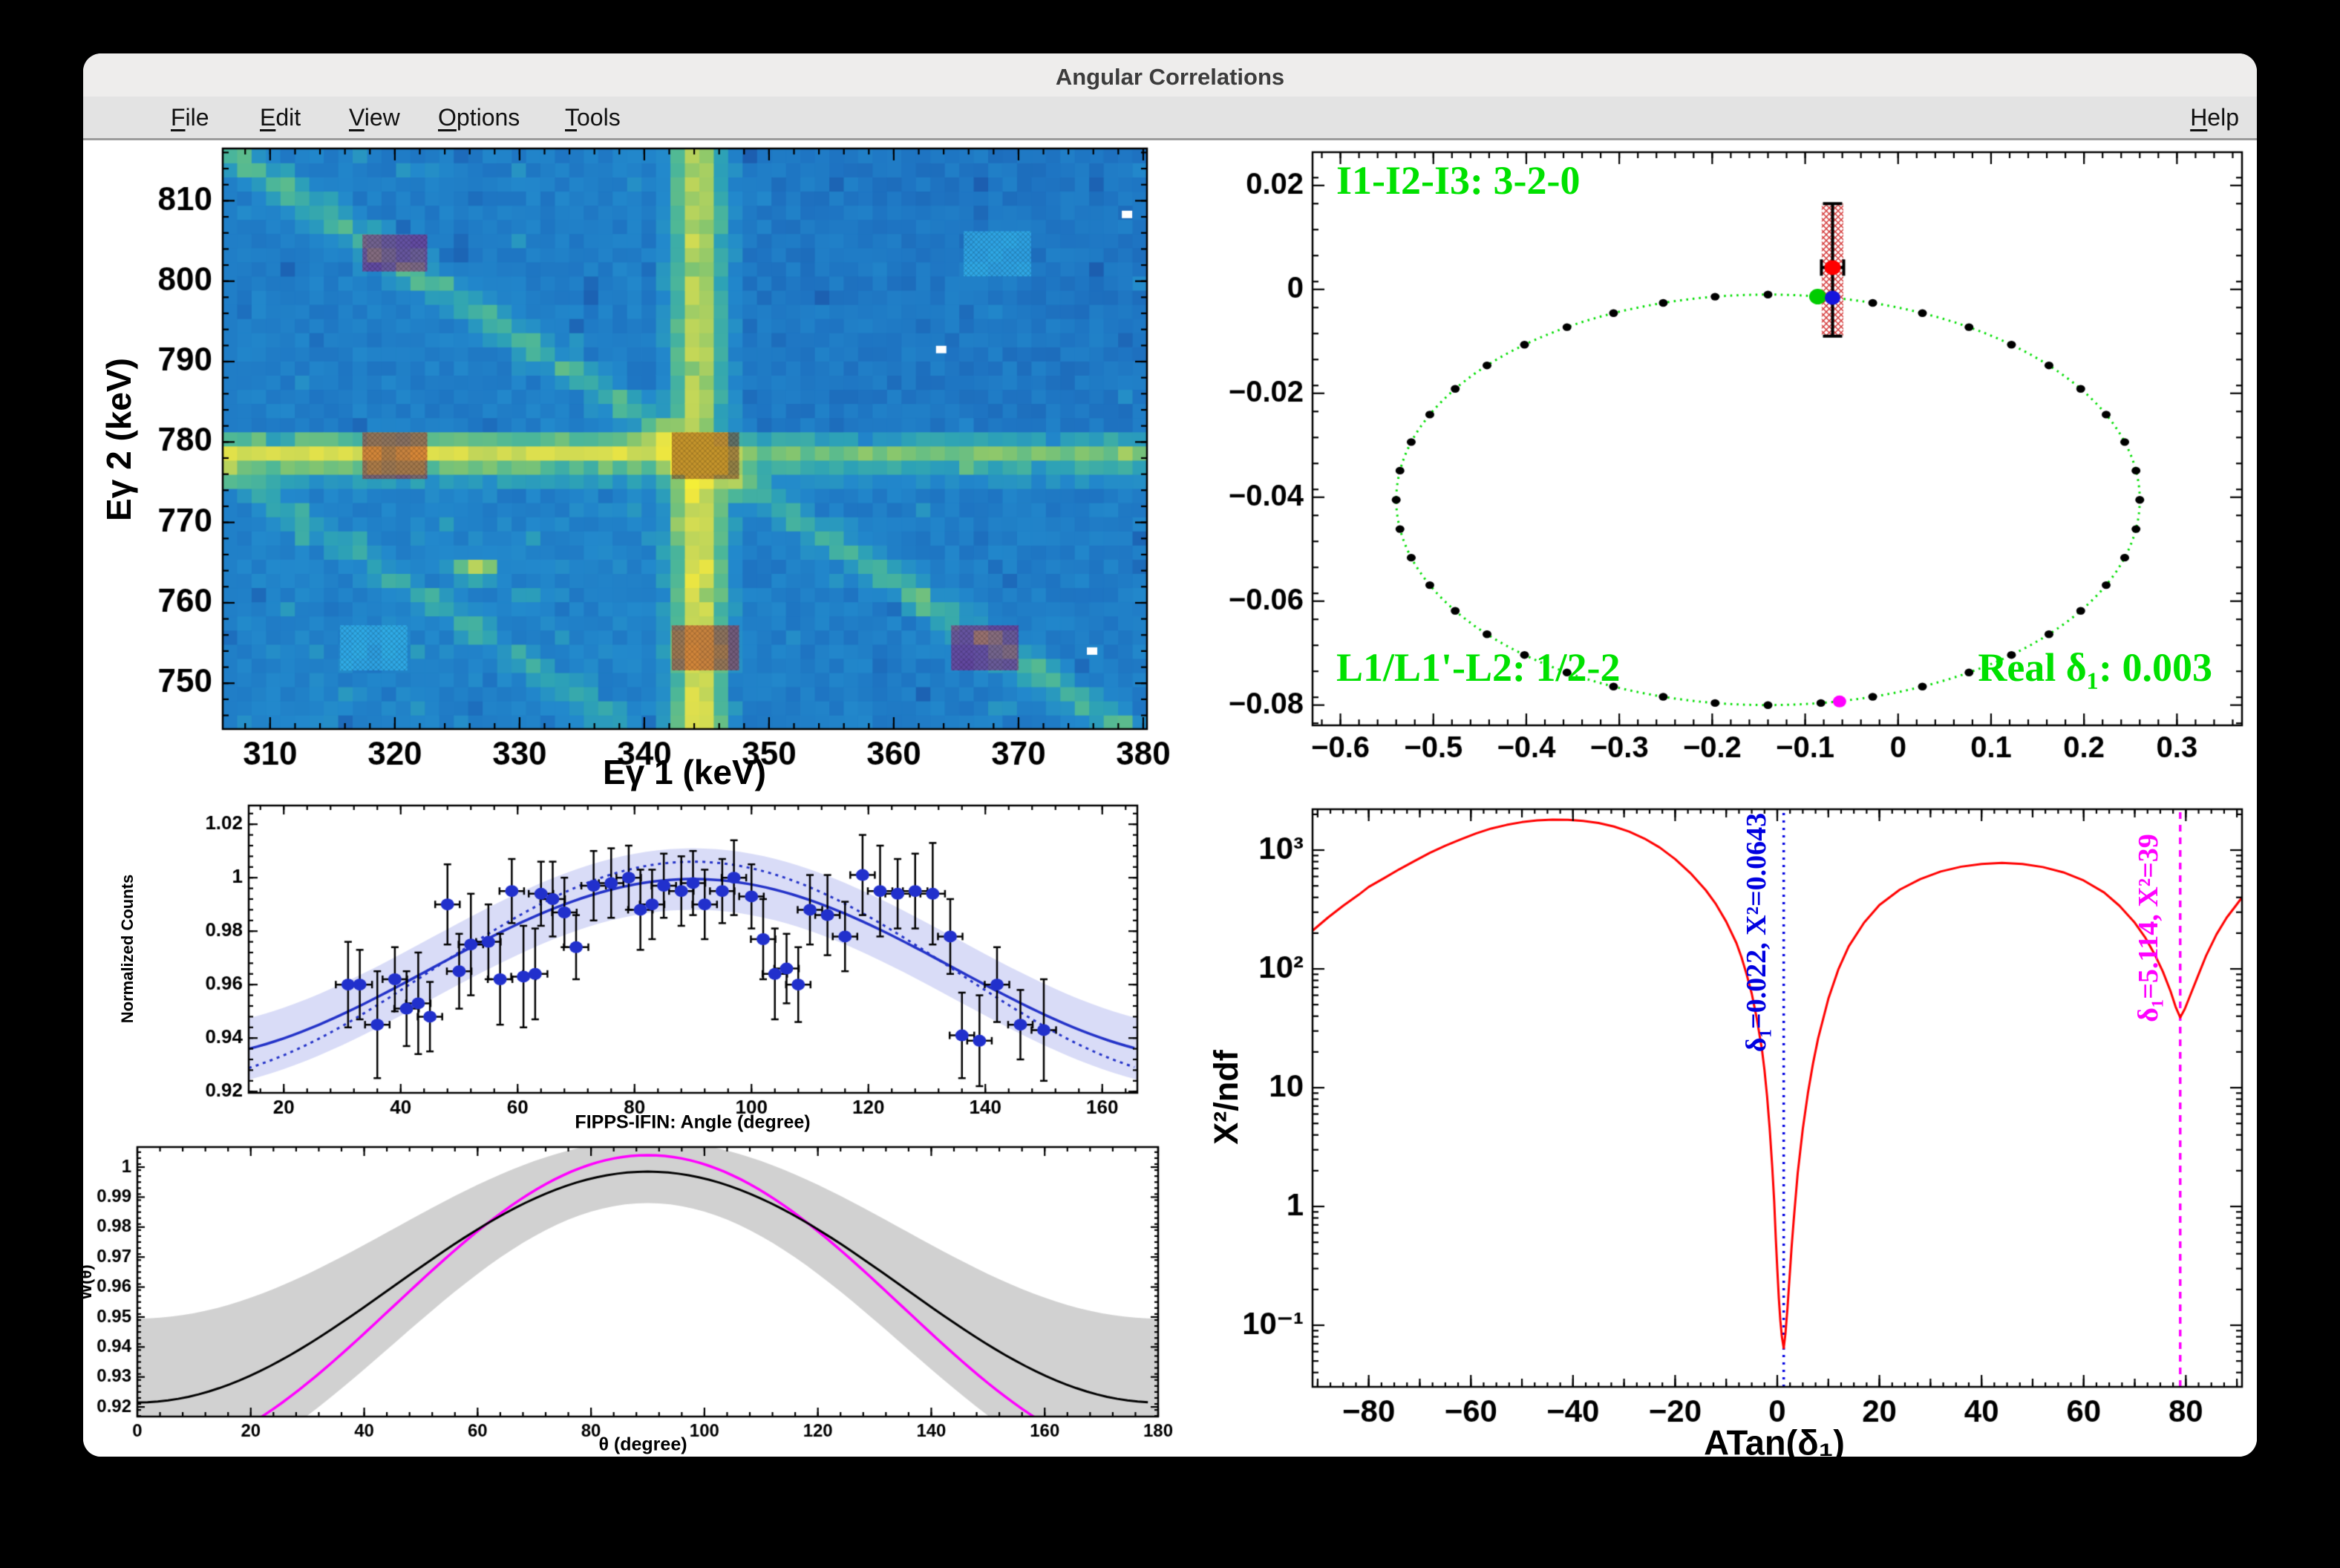 This screenshot has height=1568, width=2340. I want to click on menu-item-file: File, so click(190, 117).